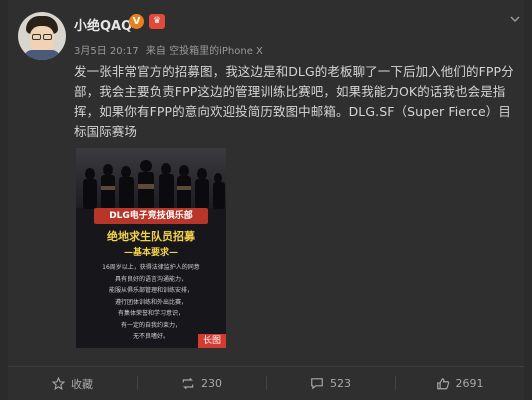 This screenshot has height=400, width=532. I want to click on like-count: 2691, so click(469, 383).